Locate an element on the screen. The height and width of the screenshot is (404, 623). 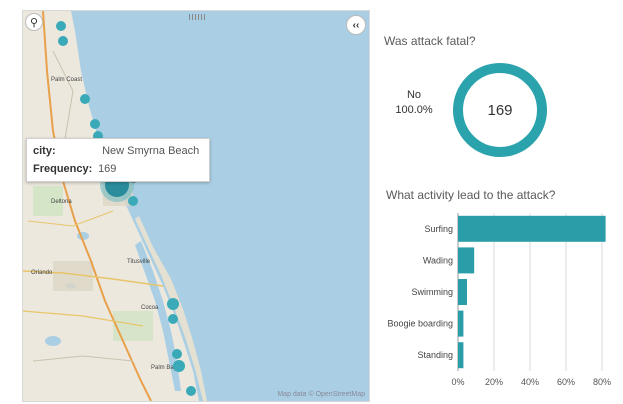
tooltip-frequency-row: Frequency: 169 is located at coordinates (74, 169).